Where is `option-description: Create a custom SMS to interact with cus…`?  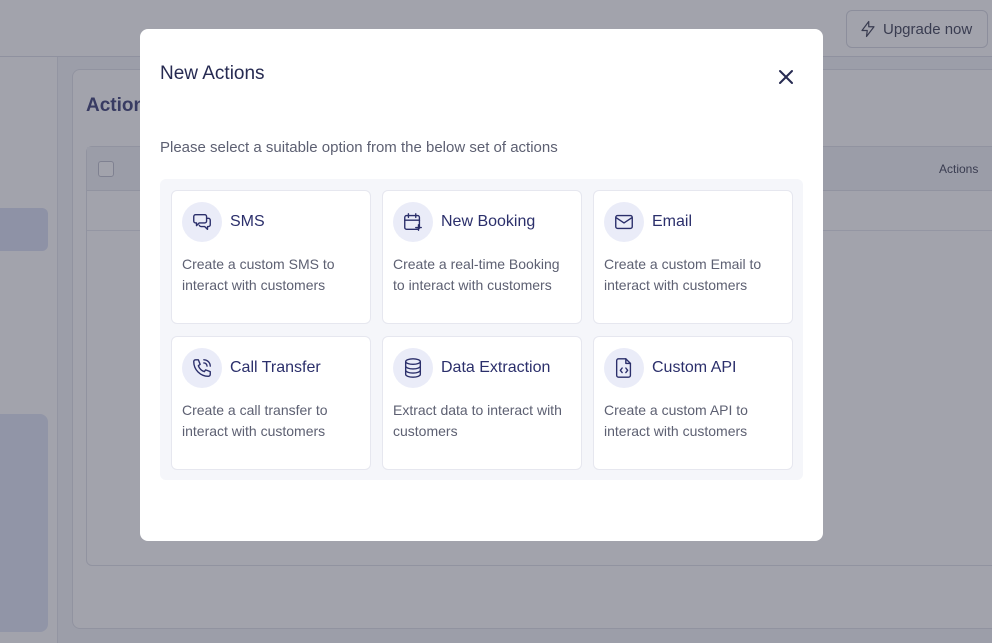
option-description: Create a custom SMS to interact with cus… is located at coordinates (258, 274).